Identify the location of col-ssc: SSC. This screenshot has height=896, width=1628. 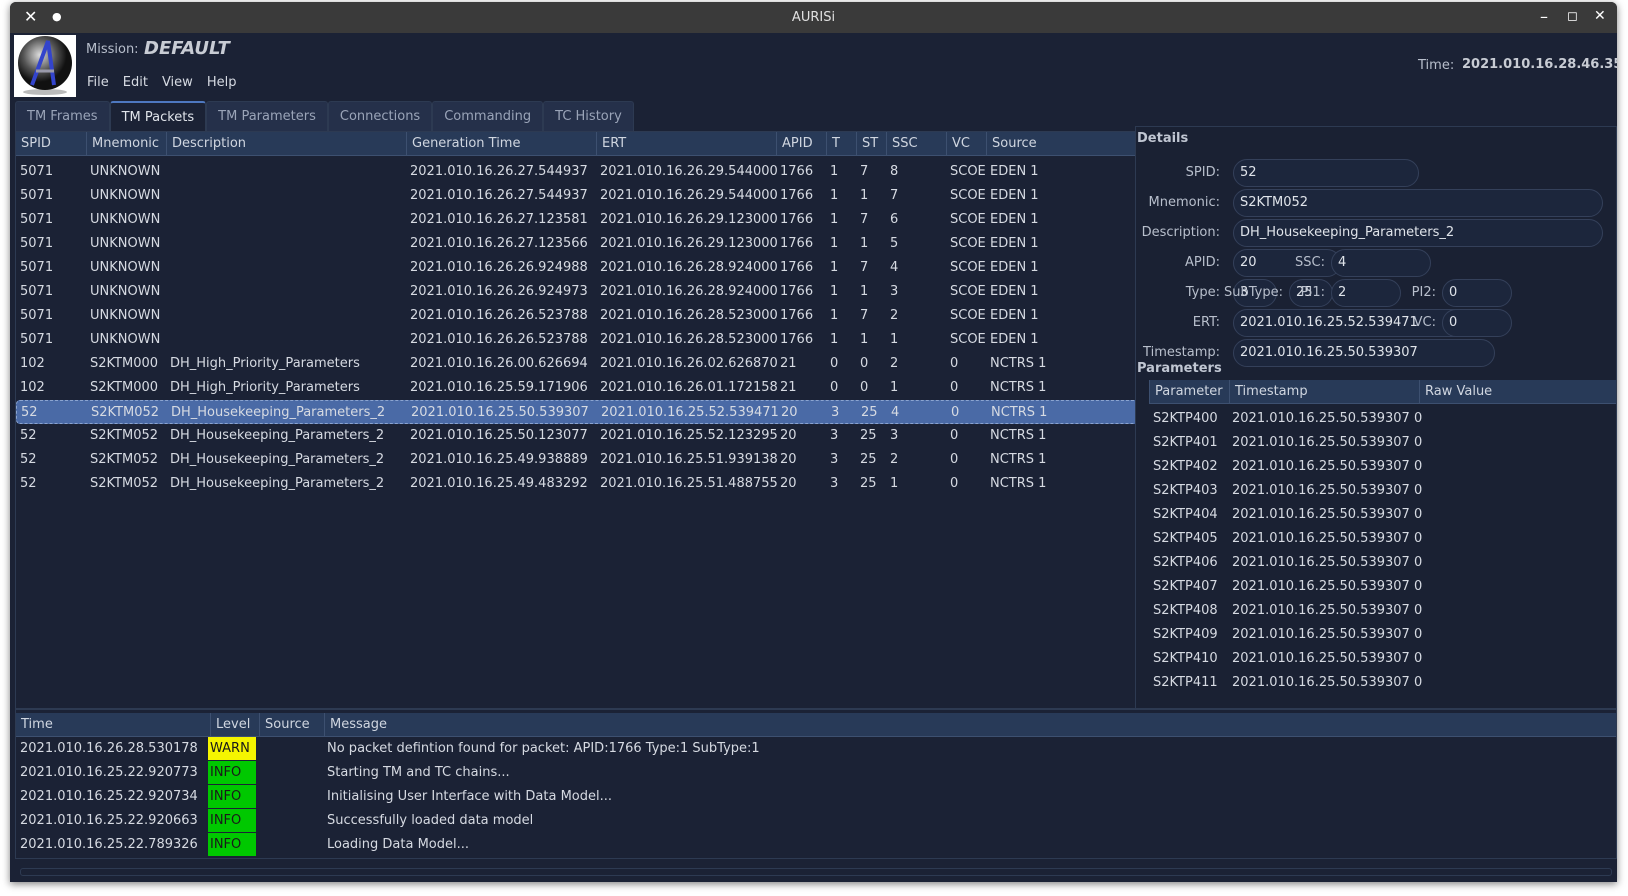
(902, 144).